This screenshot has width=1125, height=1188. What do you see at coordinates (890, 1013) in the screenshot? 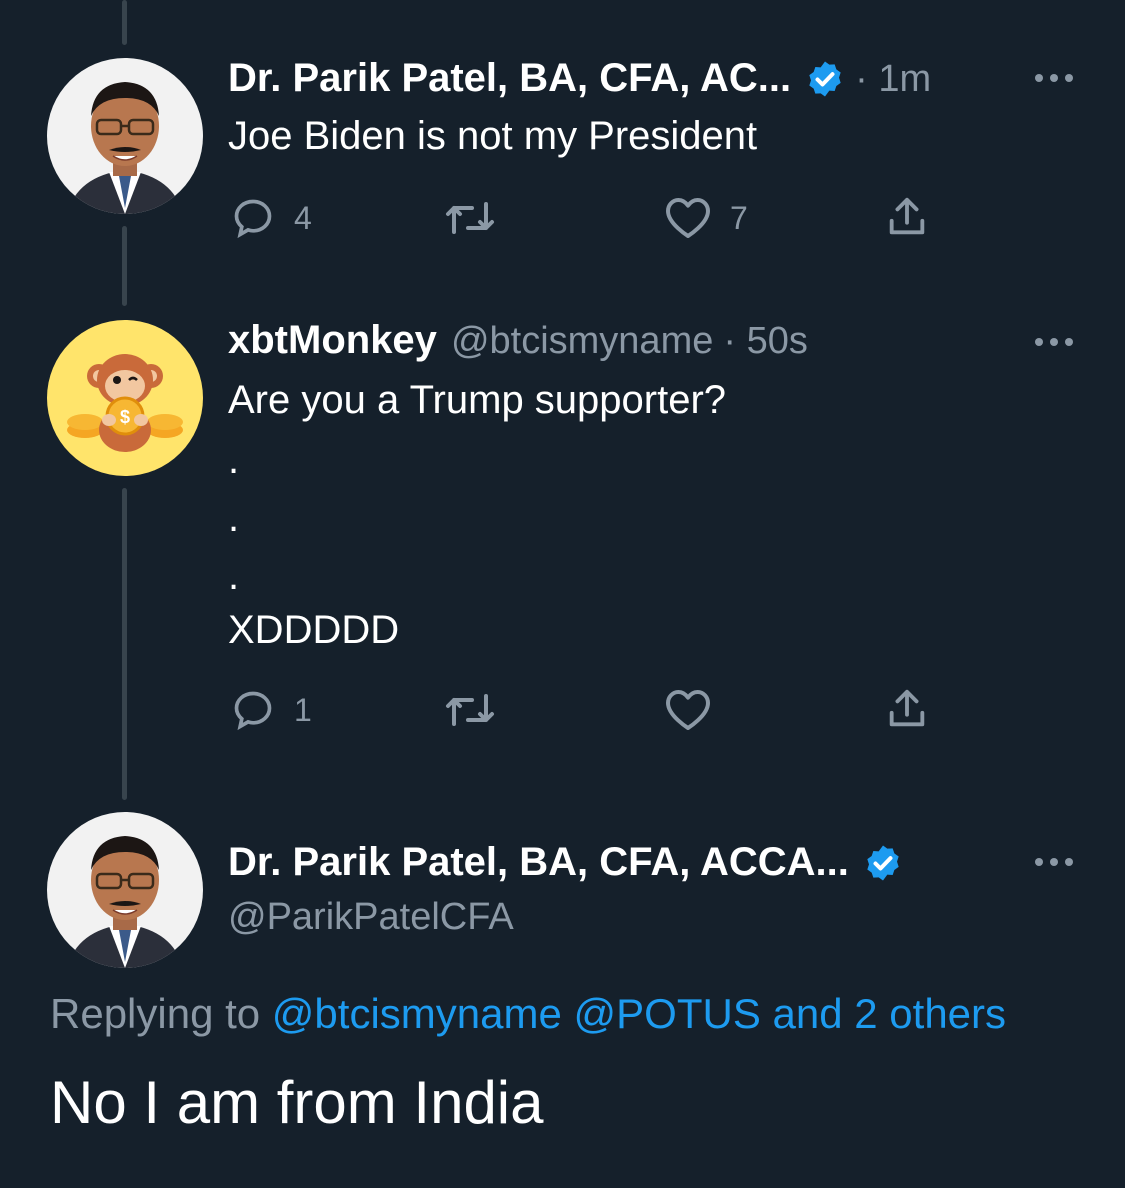
I see `mention-link-others: and 2 others` at bounding box center [890, 1013].